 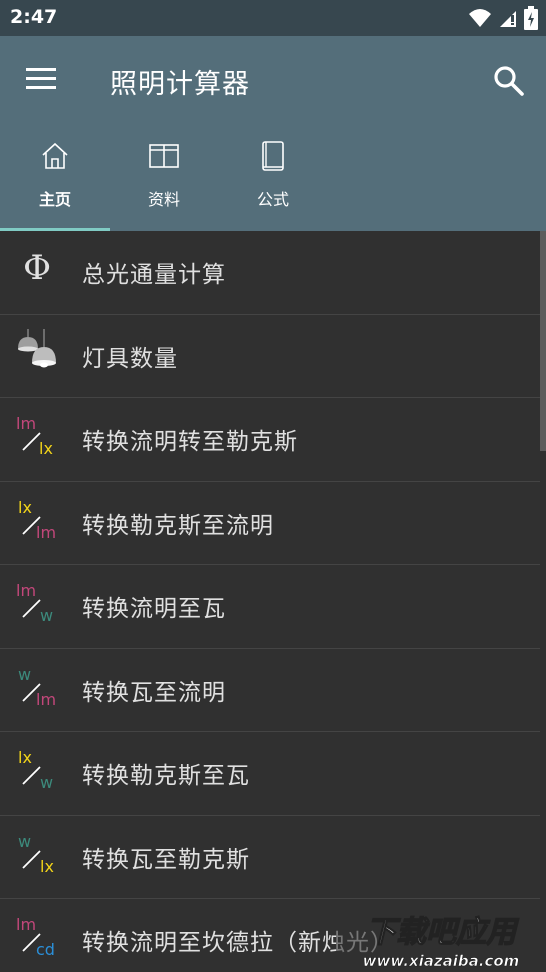 I want to click on w-lm-icon: w lm, so click(x=37, y=687).